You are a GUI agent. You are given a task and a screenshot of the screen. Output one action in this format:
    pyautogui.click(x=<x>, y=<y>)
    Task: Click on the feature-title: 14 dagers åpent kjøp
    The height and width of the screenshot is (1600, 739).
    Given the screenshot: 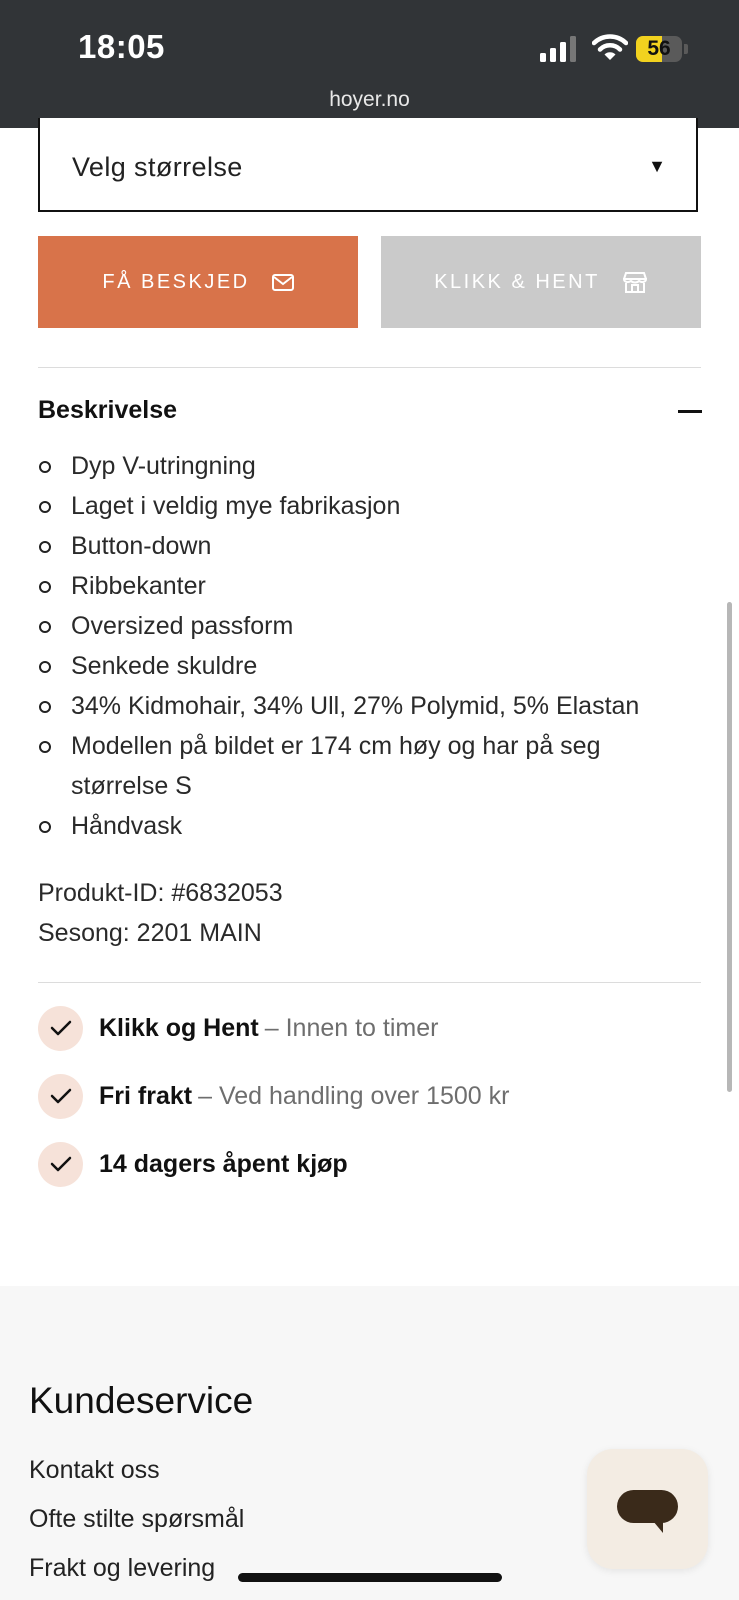 What is the action you would take?
    pyautogui.click(x=223, y=1163)
    